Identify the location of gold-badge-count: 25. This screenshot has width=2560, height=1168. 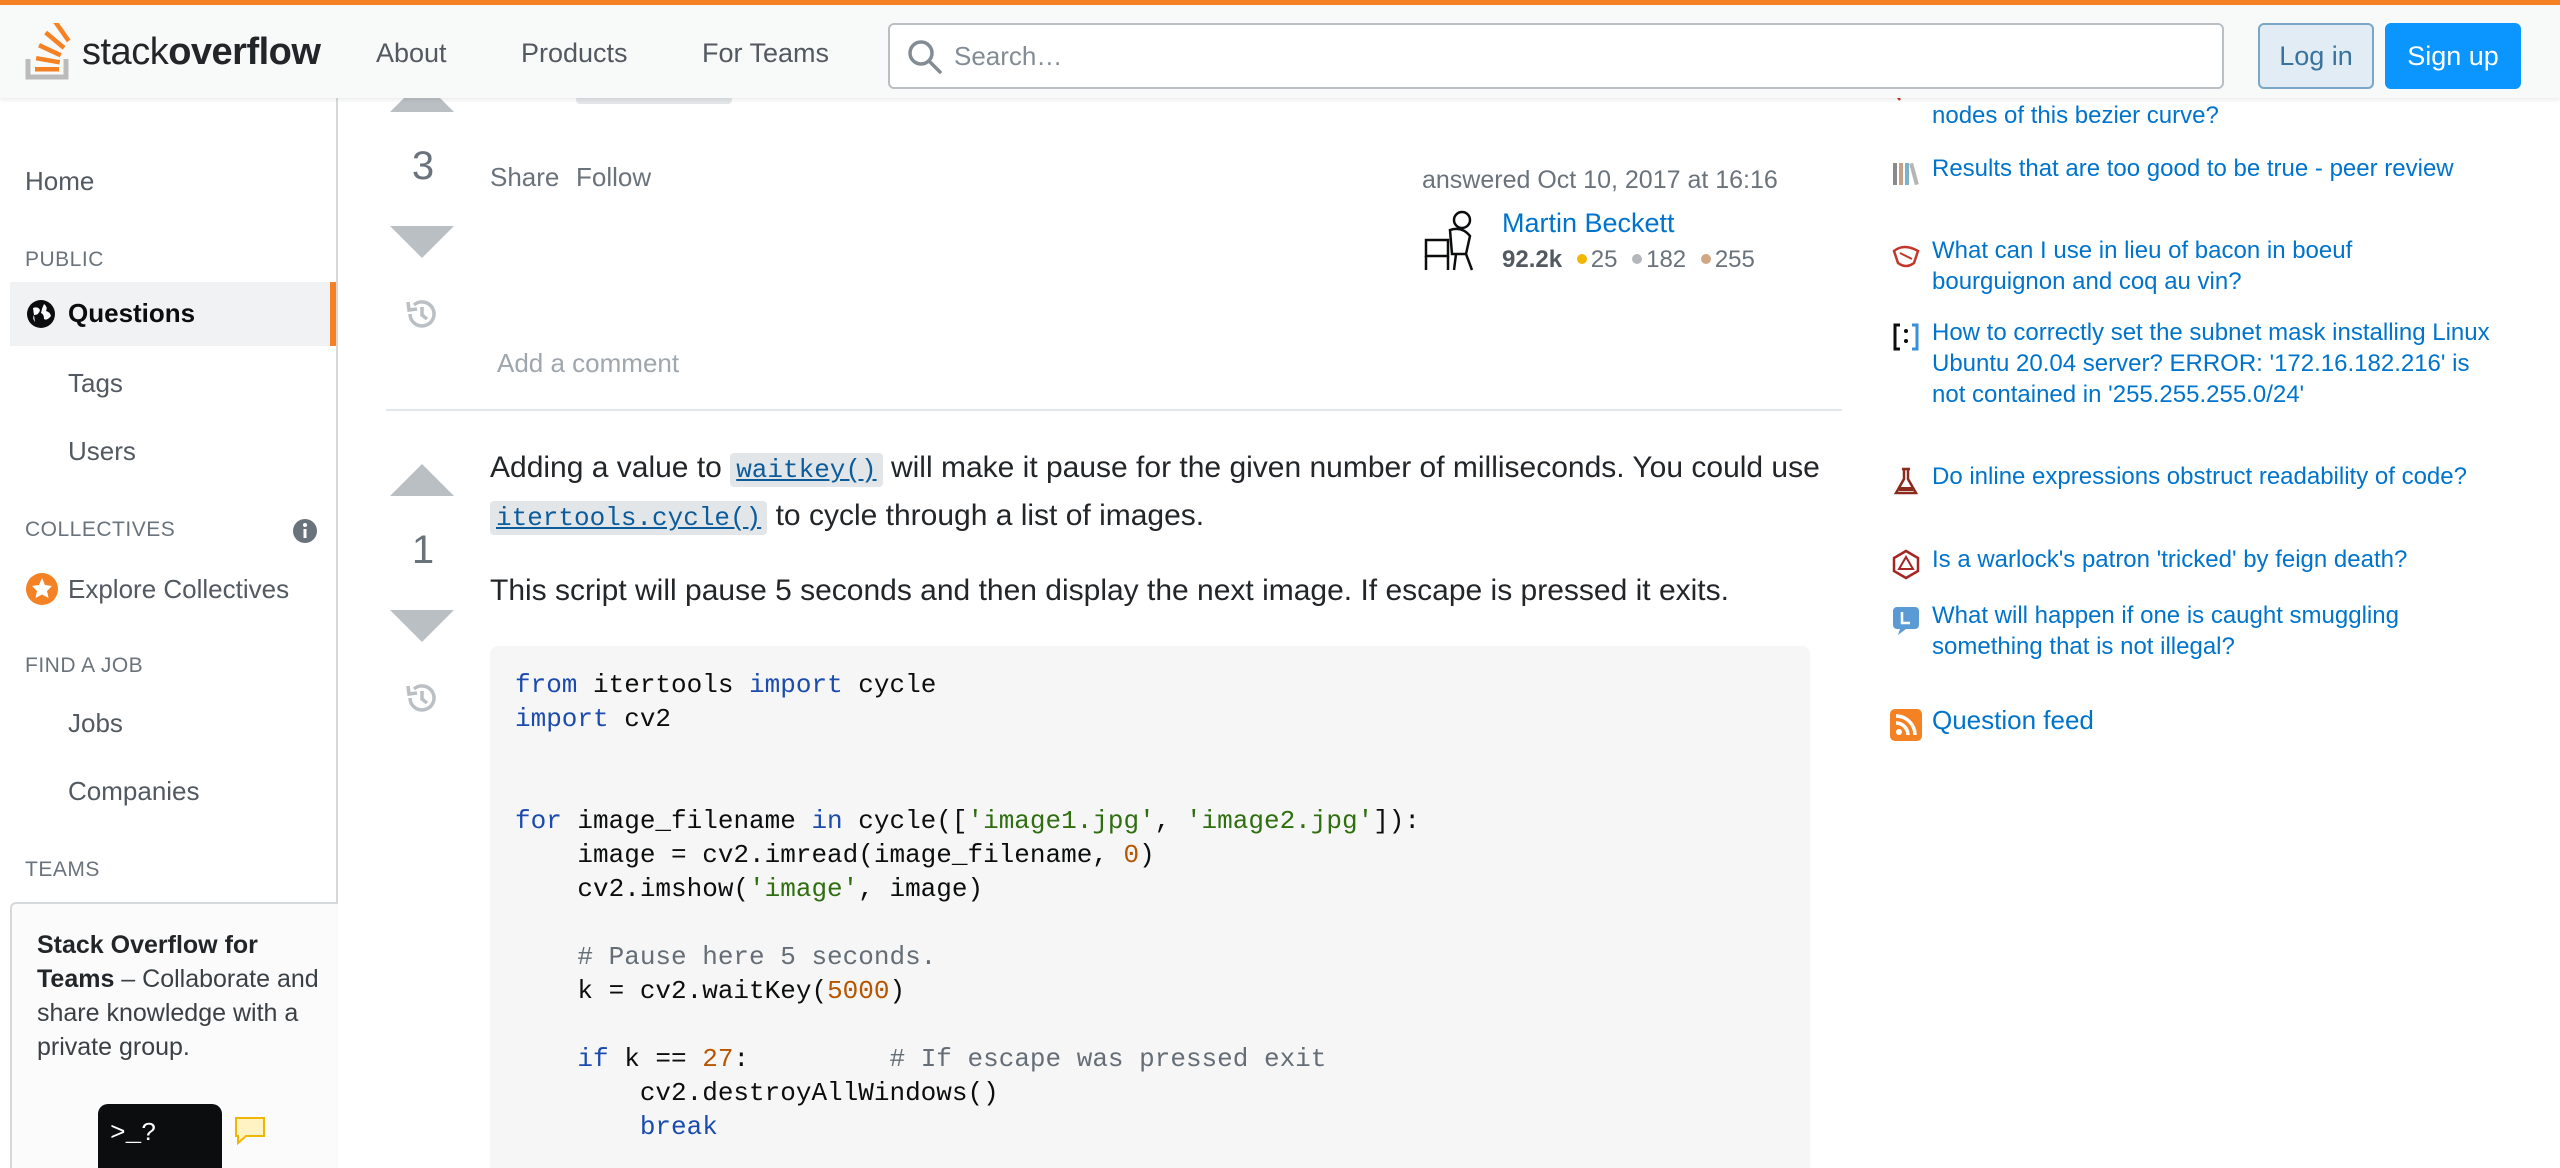
(1604, 259).